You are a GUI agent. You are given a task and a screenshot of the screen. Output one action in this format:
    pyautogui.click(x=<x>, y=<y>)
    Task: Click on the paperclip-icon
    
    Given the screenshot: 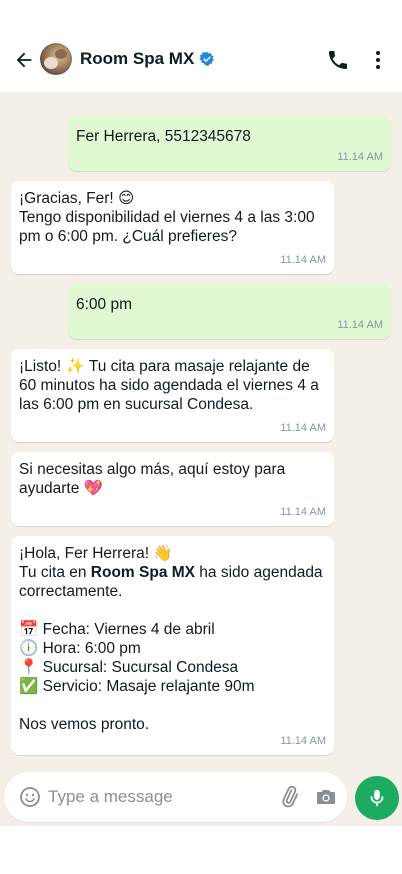 What is the action you would take?
    pyautogui.click(x=290, y=796)
    